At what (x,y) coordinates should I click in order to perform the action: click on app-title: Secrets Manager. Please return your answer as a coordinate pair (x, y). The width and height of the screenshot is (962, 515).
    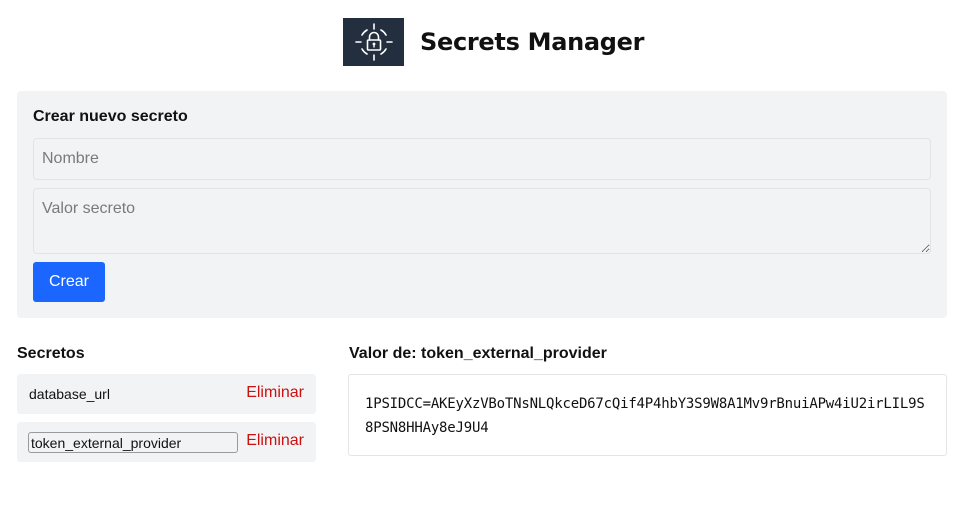
    Looking at the image, I should click on (532, 42).